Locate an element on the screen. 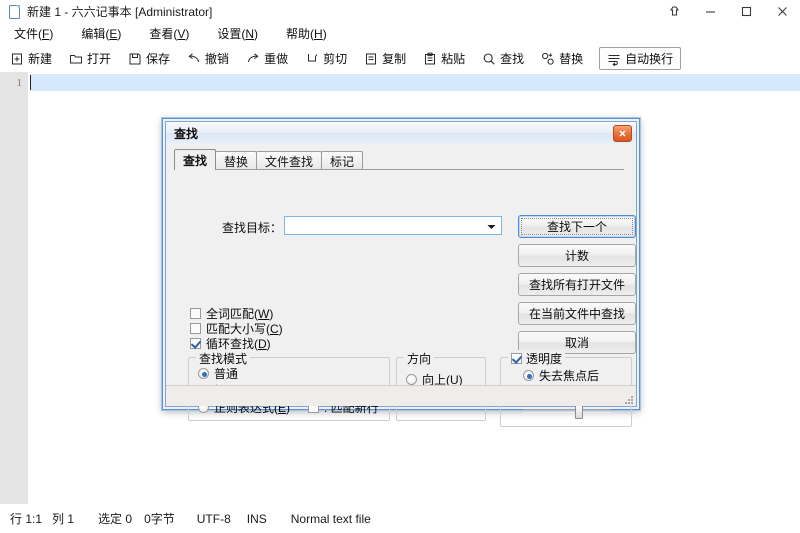 The height and width of the screenshot is (533, 800). tab-replace: 替换 is located at coordinates (236, 160).